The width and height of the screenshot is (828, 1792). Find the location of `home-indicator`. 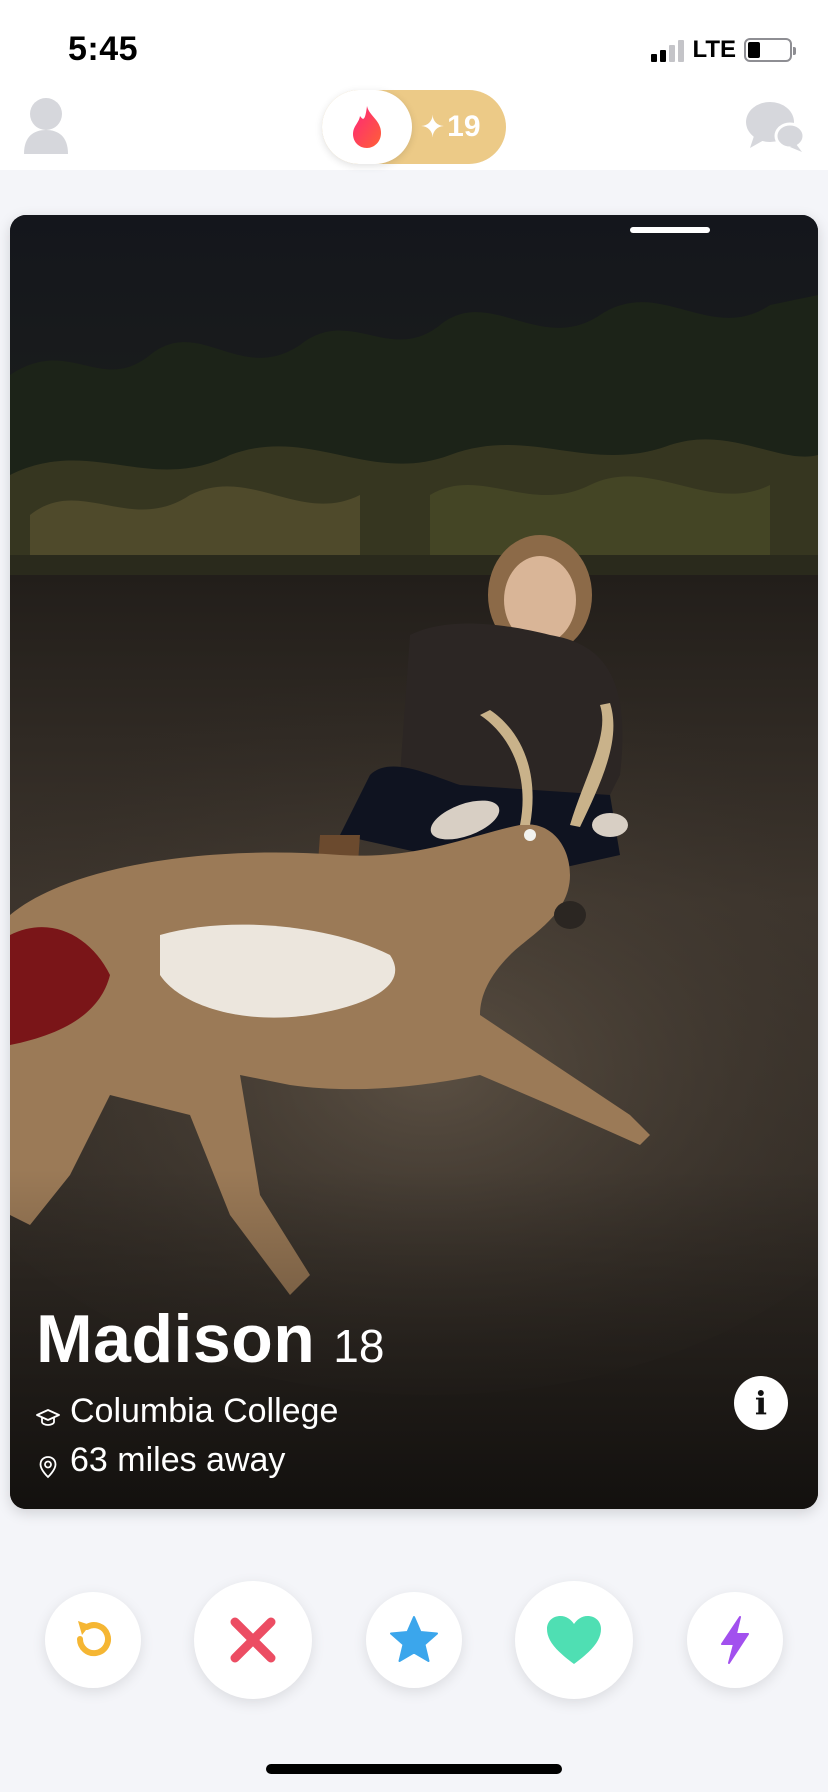

home-indicator is located at coordinates (414, 1769).